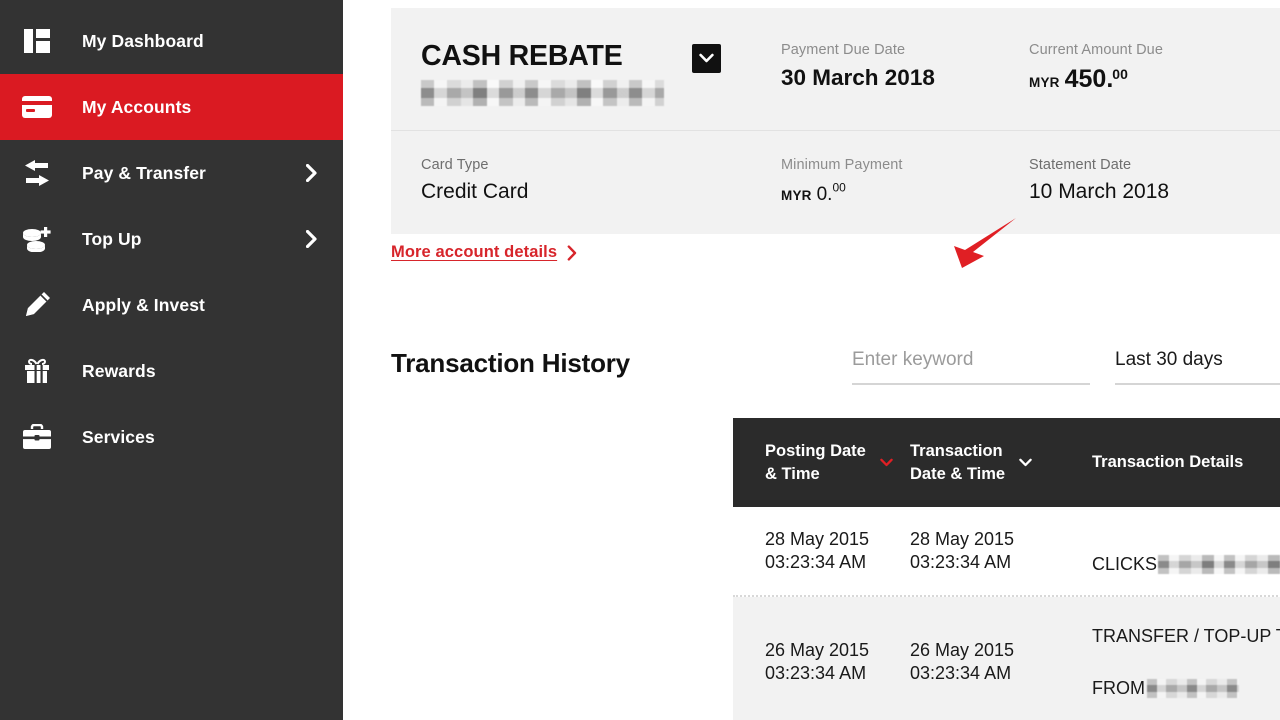 Image resolution: width=1280 pixels, height=720 pixels. Describe the element at coordinates (474, 252) in the screenshot. I see `more-account-details-label: More account details` at that location.